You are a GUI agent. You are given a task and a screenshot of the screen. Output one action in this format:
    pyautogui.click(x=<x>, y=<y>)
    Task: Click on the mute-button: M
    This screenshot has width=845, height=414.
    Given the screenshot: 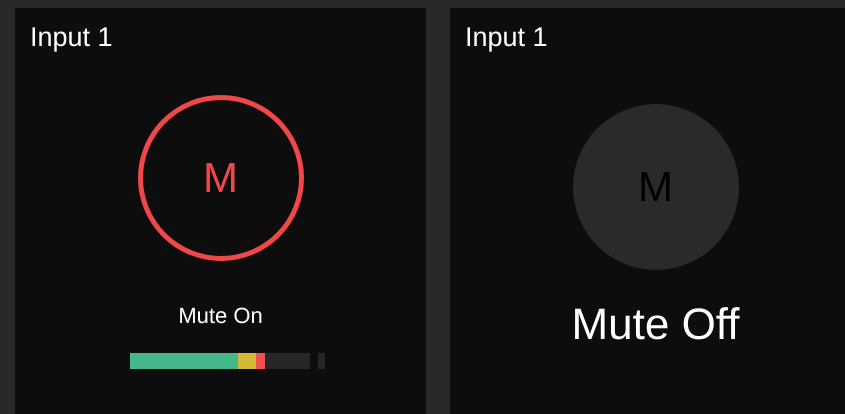 What is the action you would take?
    pyautogui.click(x=221, y=178)
    